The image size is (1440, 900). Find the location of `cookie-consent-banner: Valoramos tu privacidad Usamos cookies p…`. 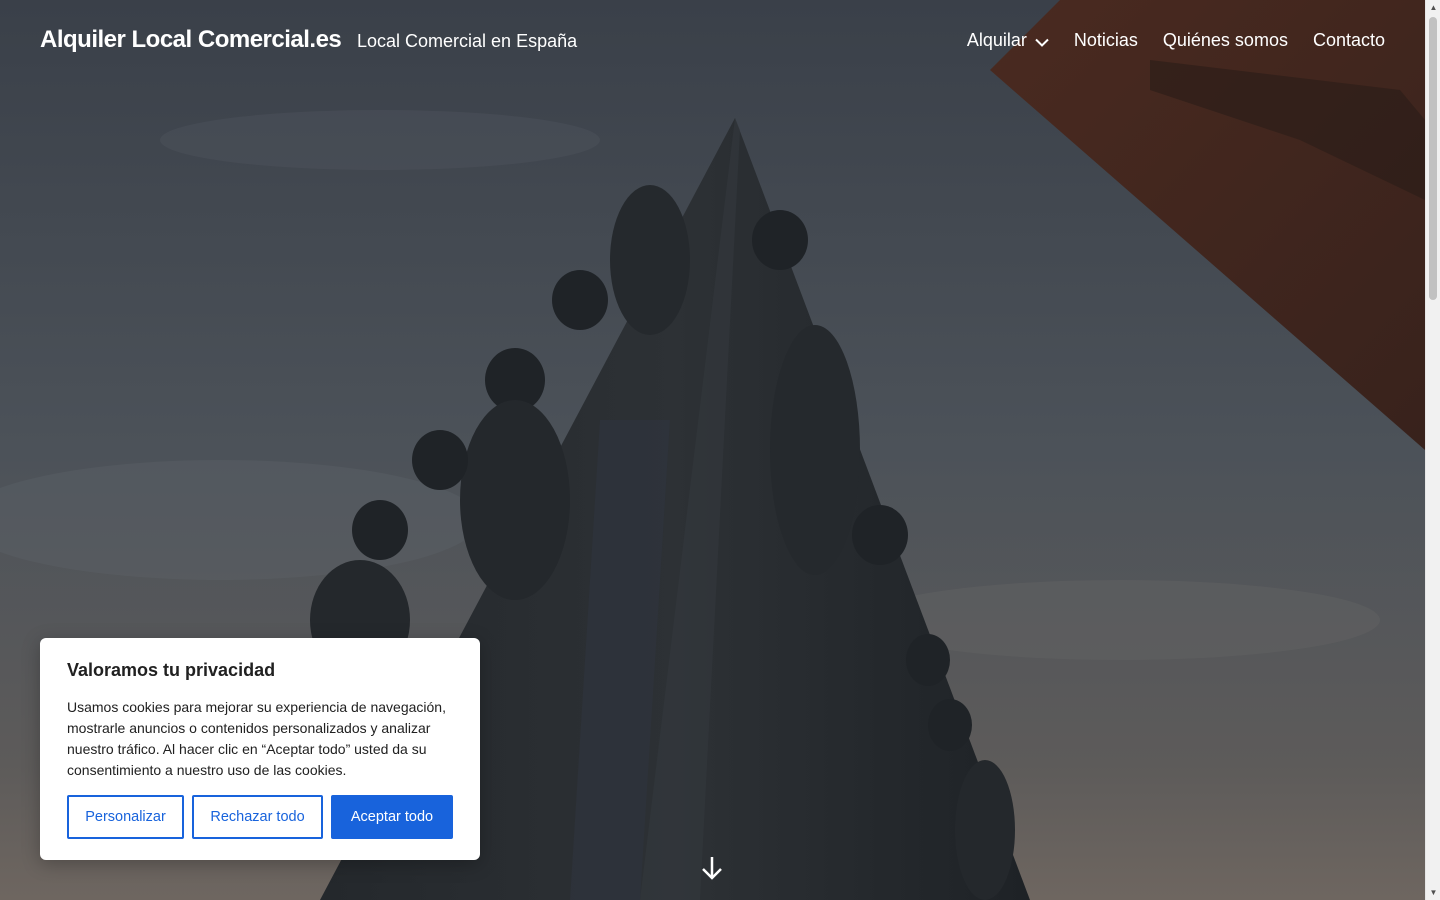

cookie-consent-banner: Valoramos tu privacidad Usamos cookies p… is located at coordinates (260, 749).